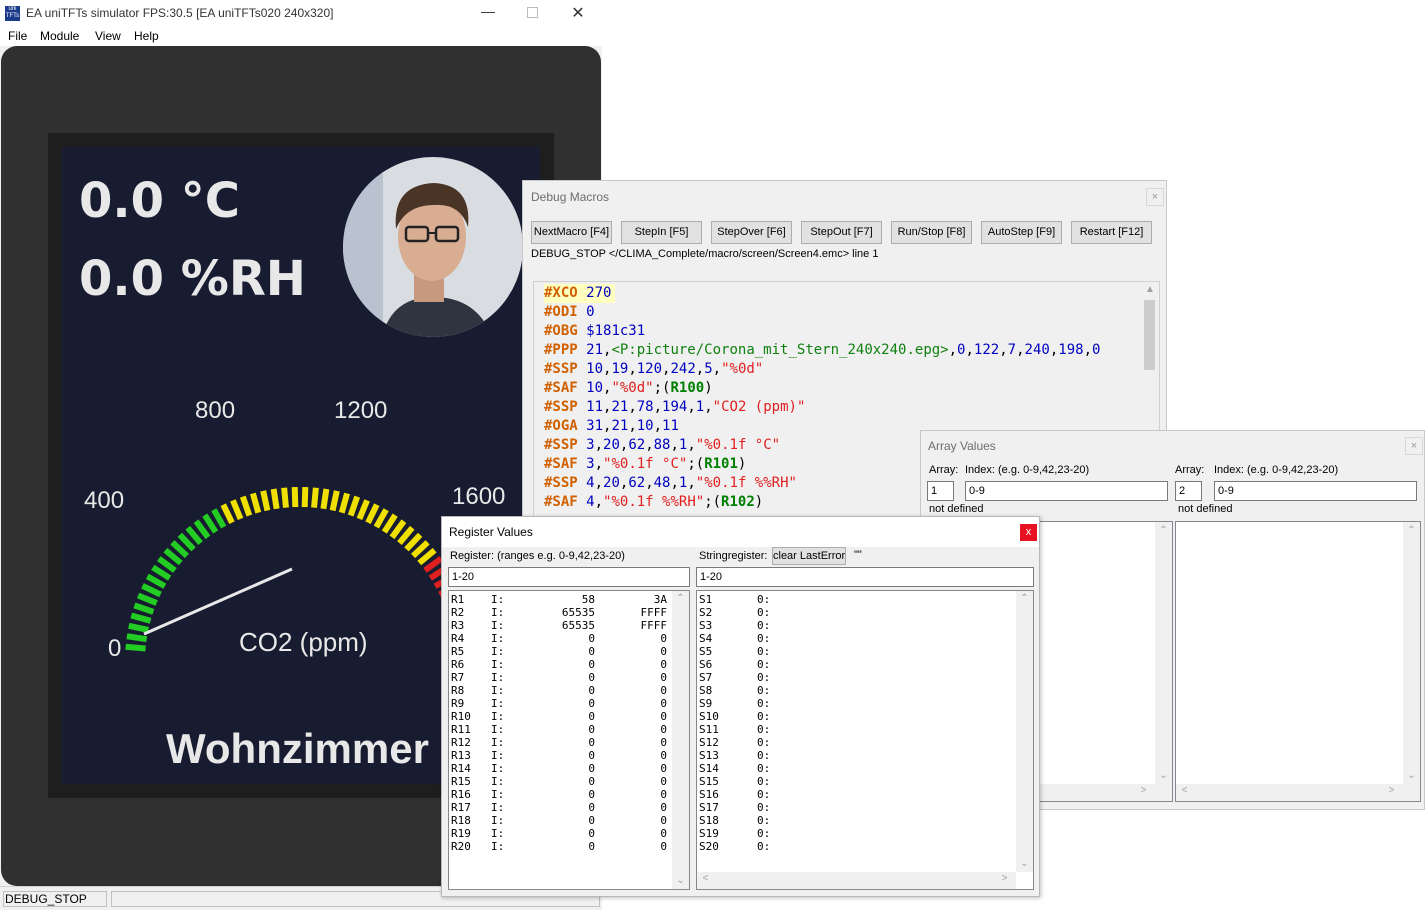 Image resolution: width=1425 pixels, height=910 pixels. I want to click on register-row: R18 I: 0 0, so click(561, 820).